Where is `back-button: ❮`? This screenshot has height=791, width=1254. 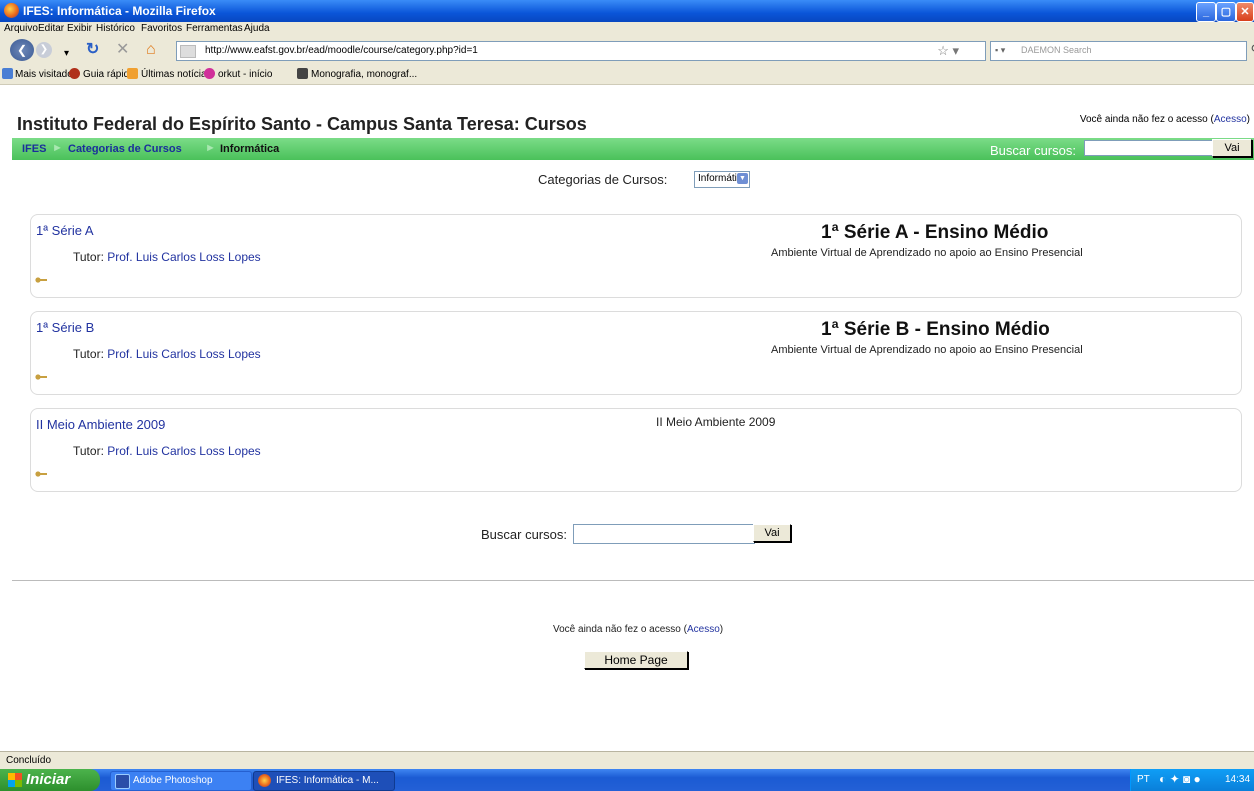
back-button: ❮ is located at coordinates (22, 50).